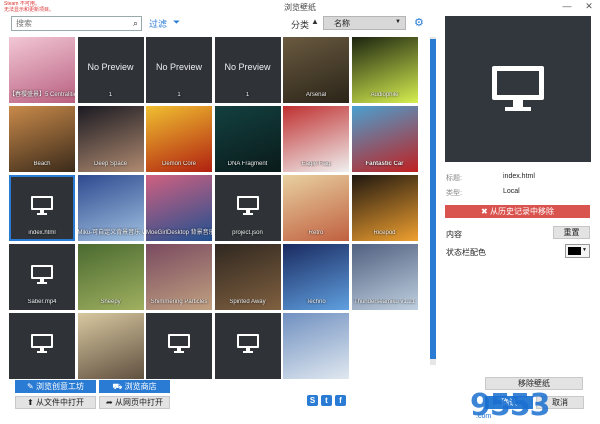  Describe the element at coordinates (42, 139) in the screenshot. I see `wallpaper-tile: Beach` at that location.